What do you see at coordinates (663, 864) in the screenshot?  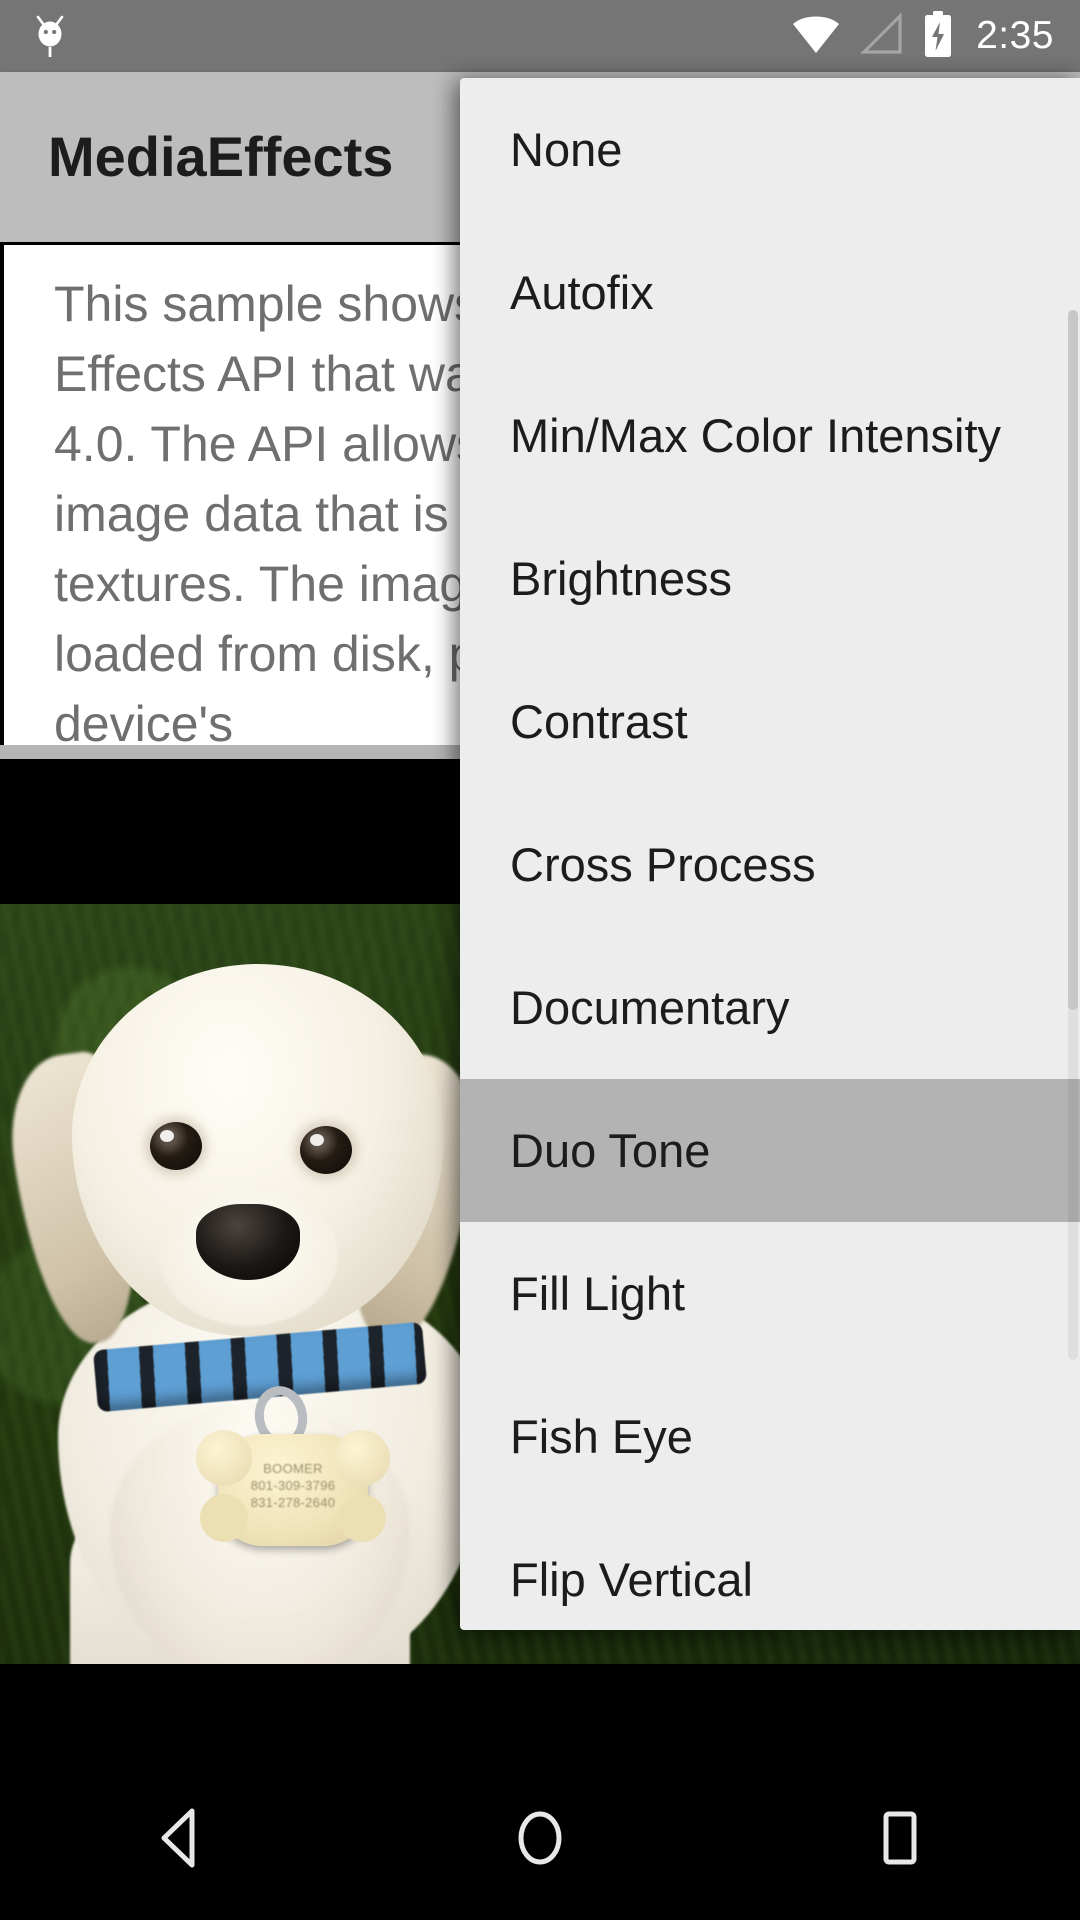 I see `menu-item-label: Cross Process` at bounding box center [663, 864].